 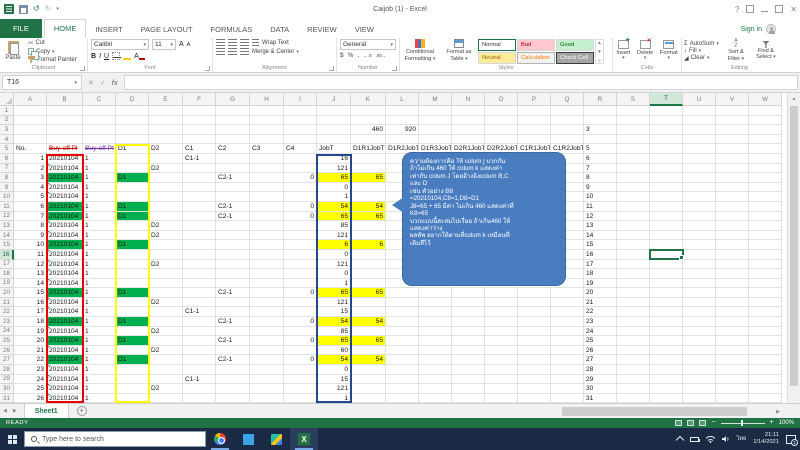 I want to click on cell: 10, so click(x=30, y=245).